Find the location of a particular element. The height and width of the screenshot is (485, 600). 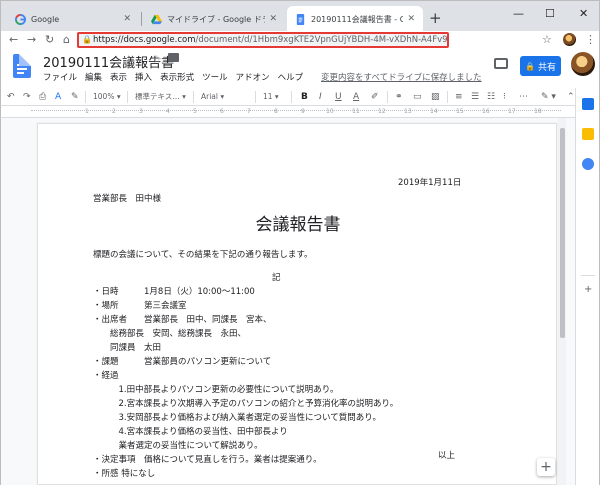

docs-icon is located at coordinates (300, 19).